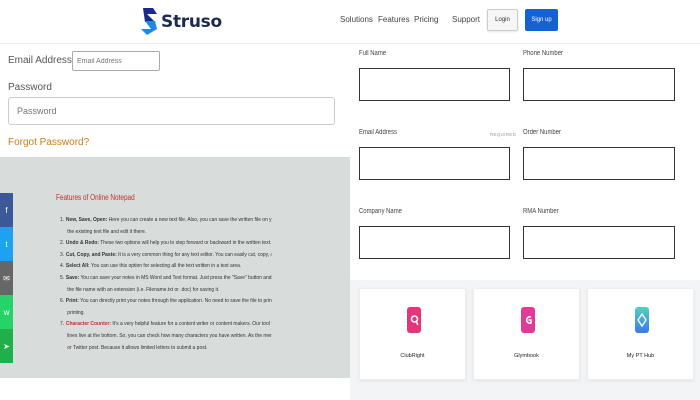 The width and height of the screenshot is (700, 400). I want to click on share-icon: ➤, so click(6, 346).